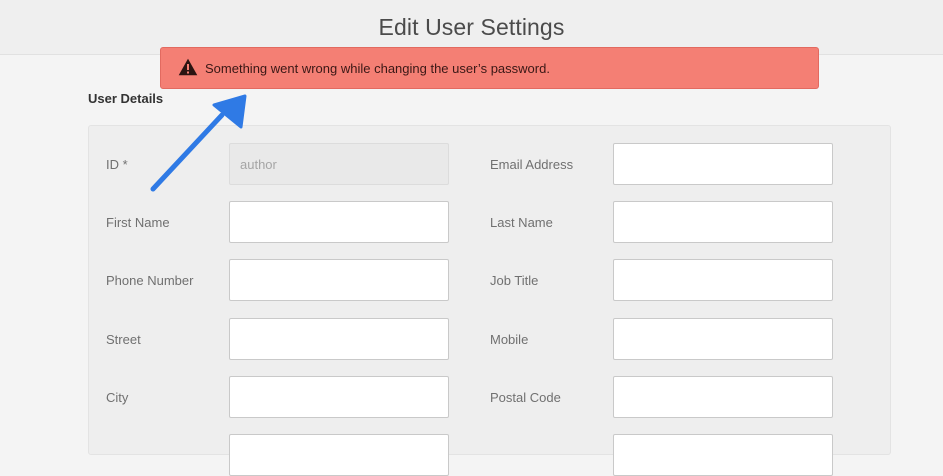 This screenshot has width=943, height=476. What do you see at coordinates (117, 164) in the screenshot?
I see `id-label: ID *` at bounding box center [117, 164].